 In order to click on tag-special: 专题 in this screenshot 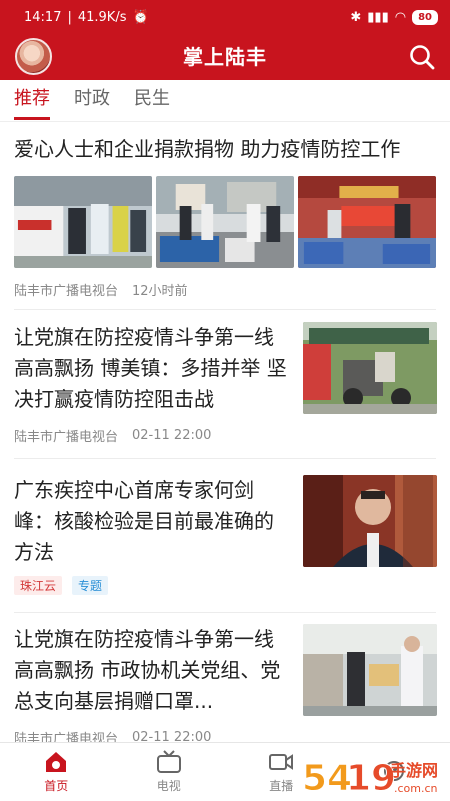, I will do `click(90, 585)`.